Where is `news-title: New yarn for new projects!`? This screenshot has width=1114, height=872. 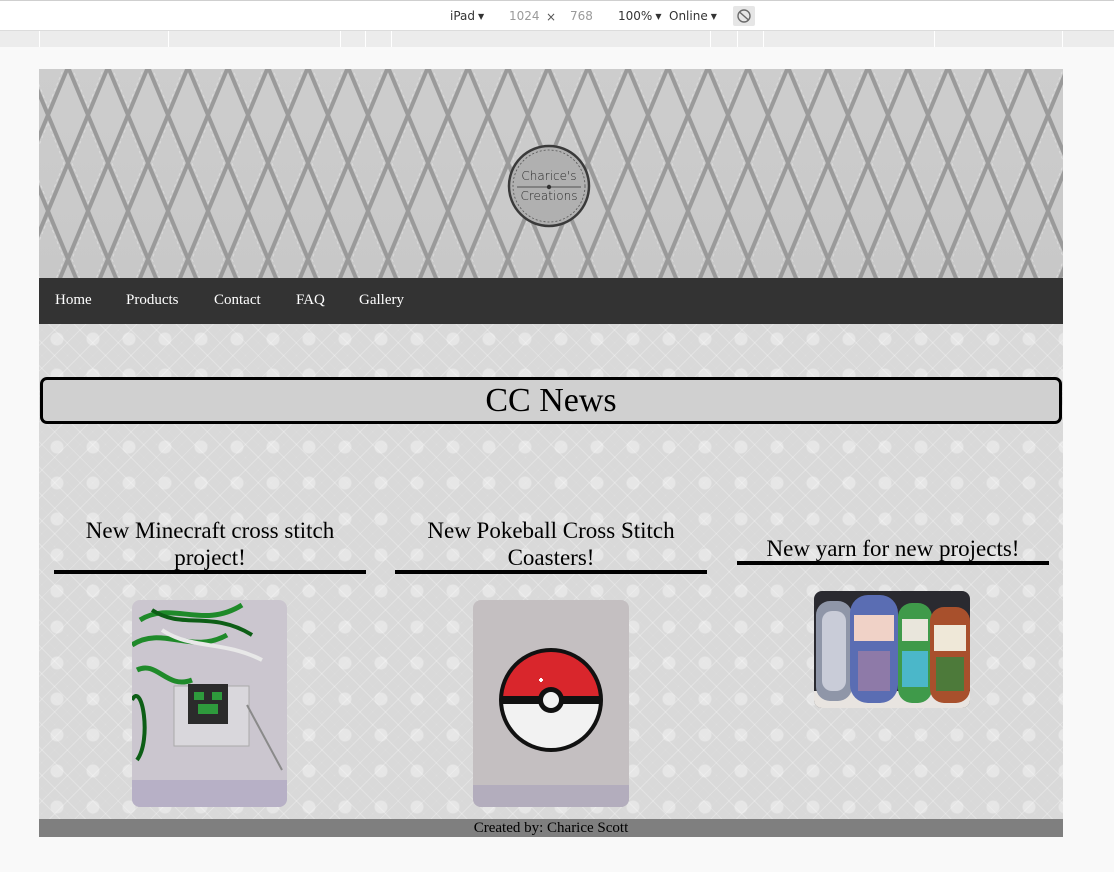 news-title: New yarn for new projects! is located at coordinates (893, 548).